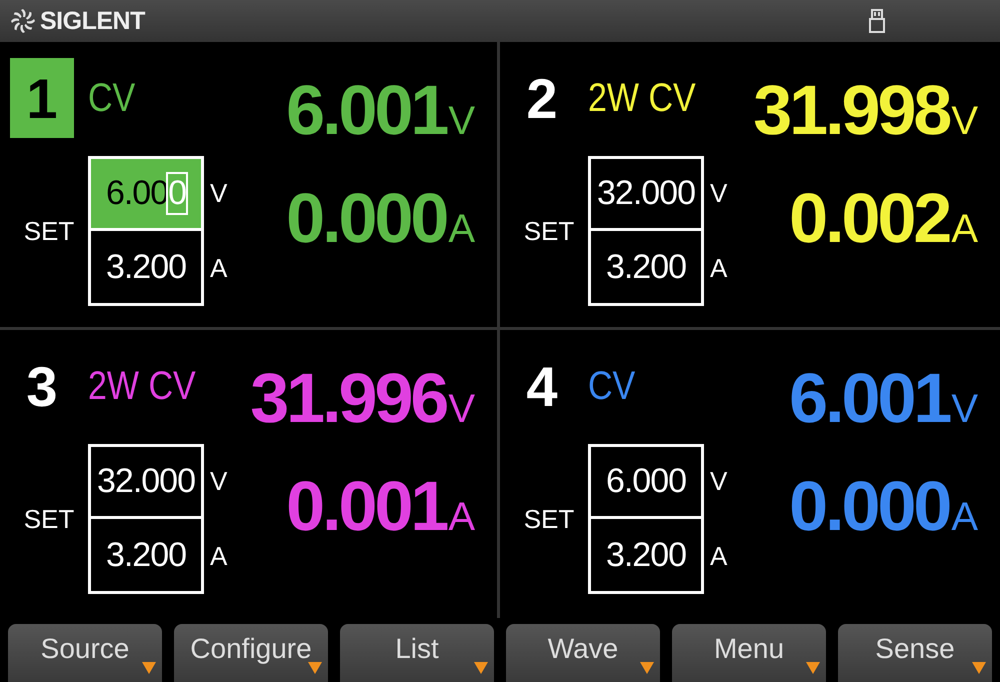 The width and height of the screenshot is (1000, 682). What do you see at coordinates (583, 653) in the screenshot?
I see `softkey-button: Wave` at bounding box center [583, 653].